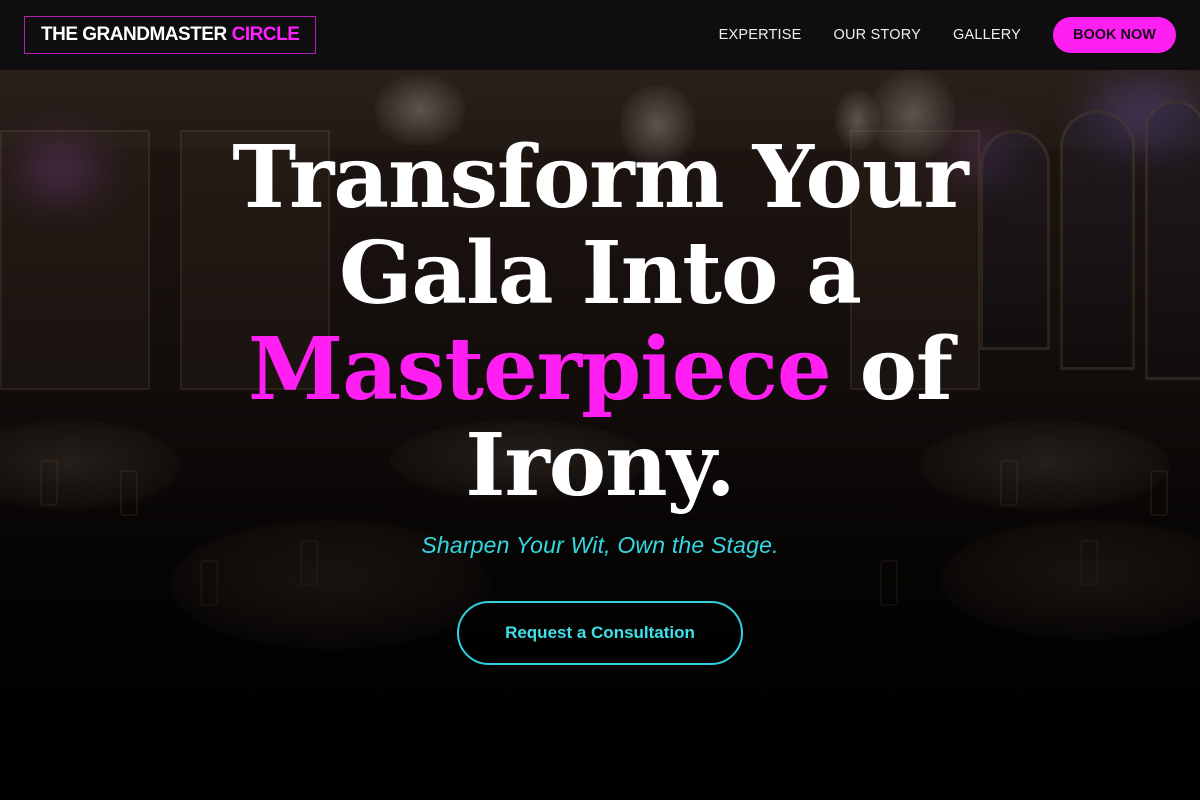 The width and height of the screenshot is (1200, 800). I want to click on request-consultation-button: Request a Consultation, so click(600, 633).